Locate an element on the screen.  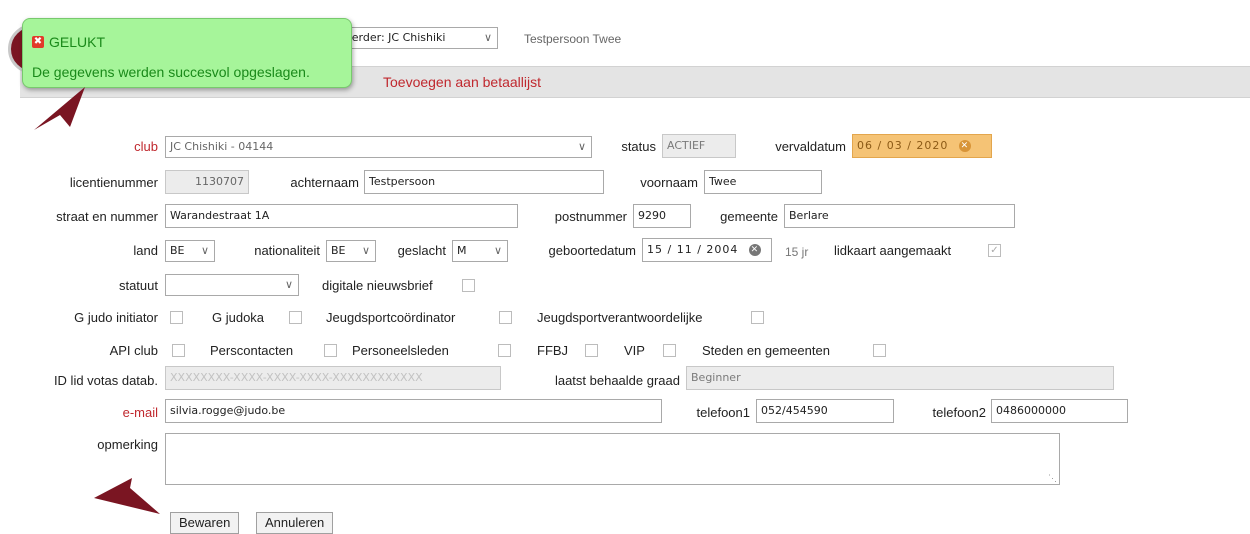
land-value: BE is located at coordinates (177, 250).